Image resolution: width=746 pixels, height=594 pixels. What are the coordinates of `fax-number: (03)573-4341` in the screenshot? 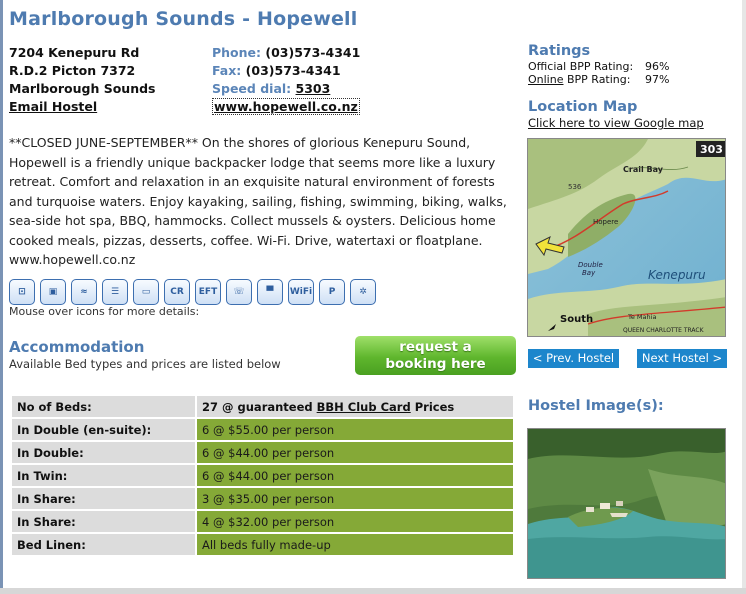 It's located at (293, 70).